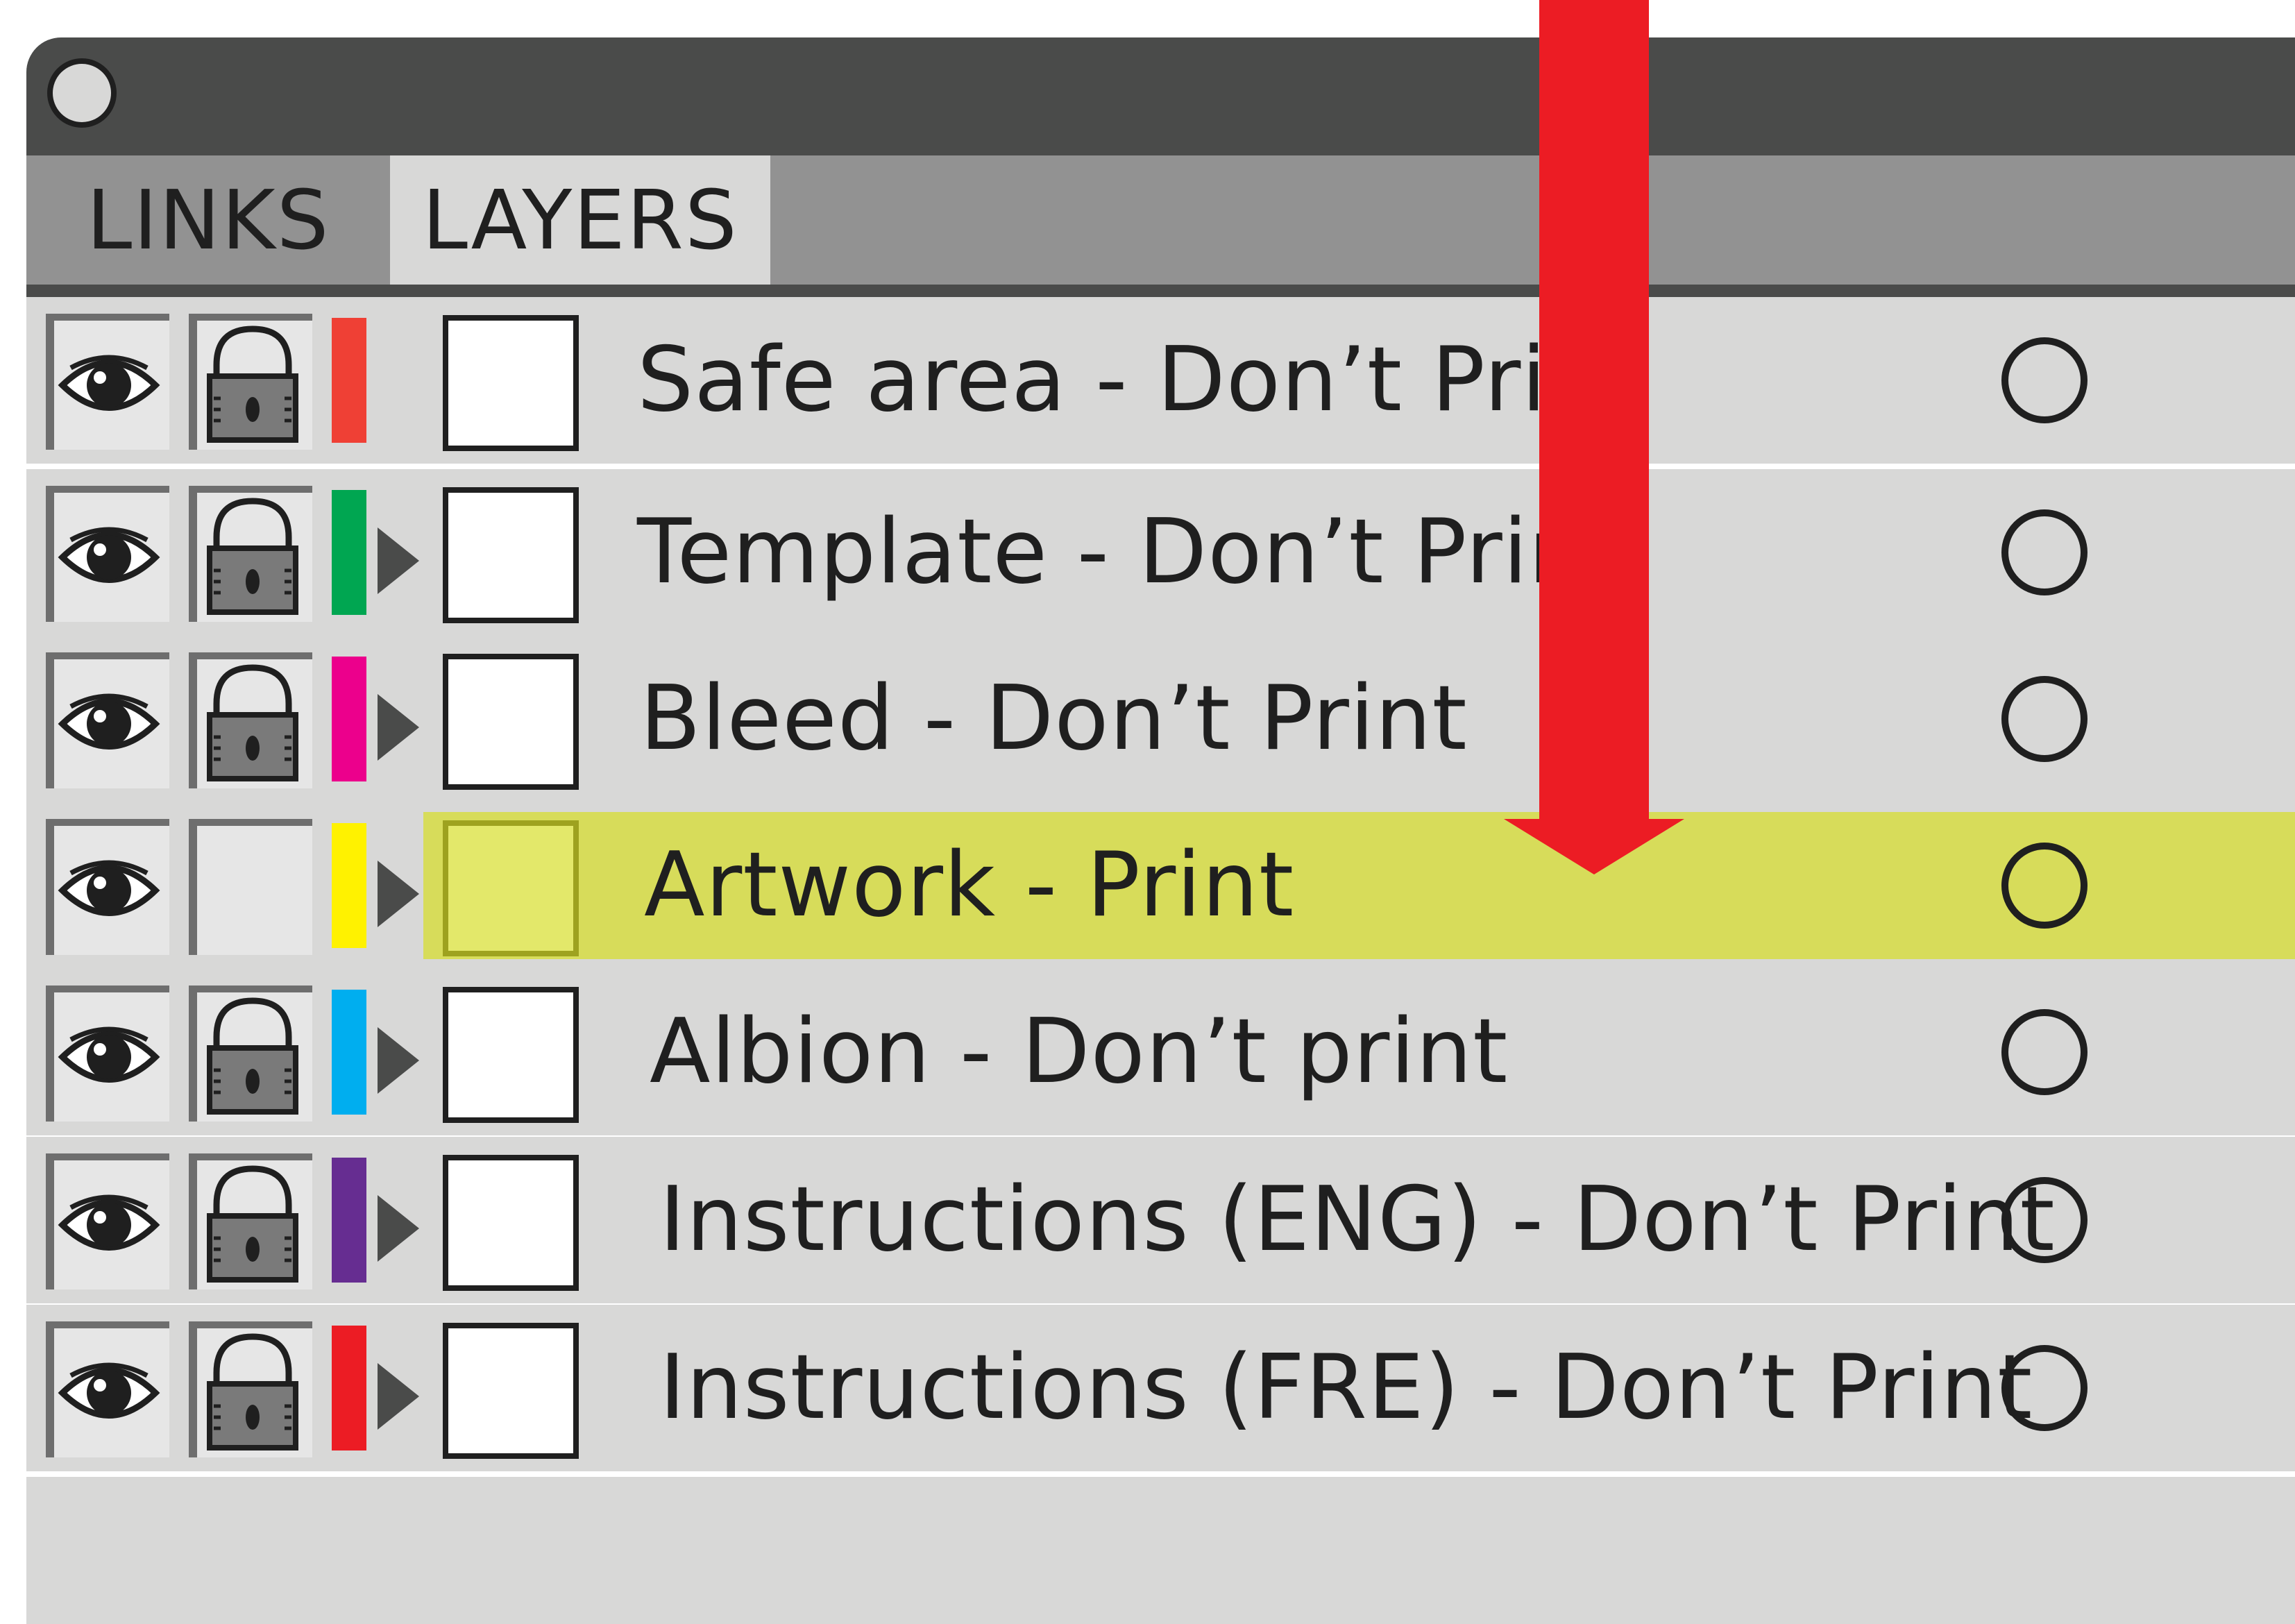  Describe the element at coordinates (1161, 220) in the screenshot. I see `tab-bar: LINKS LAYERS` at that location.